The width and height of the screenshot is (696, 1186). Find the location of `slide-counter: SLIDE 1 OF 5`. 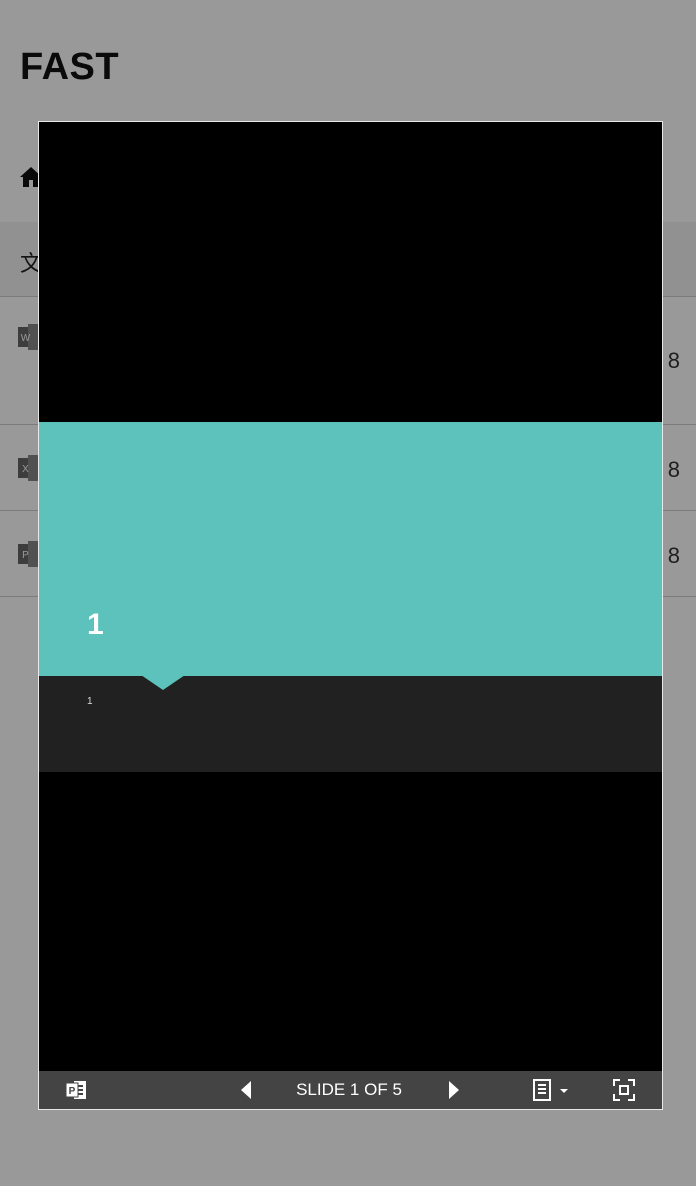

slide-counter: SLIDE 1 OF 5 is located at coordinates (349, 1089).